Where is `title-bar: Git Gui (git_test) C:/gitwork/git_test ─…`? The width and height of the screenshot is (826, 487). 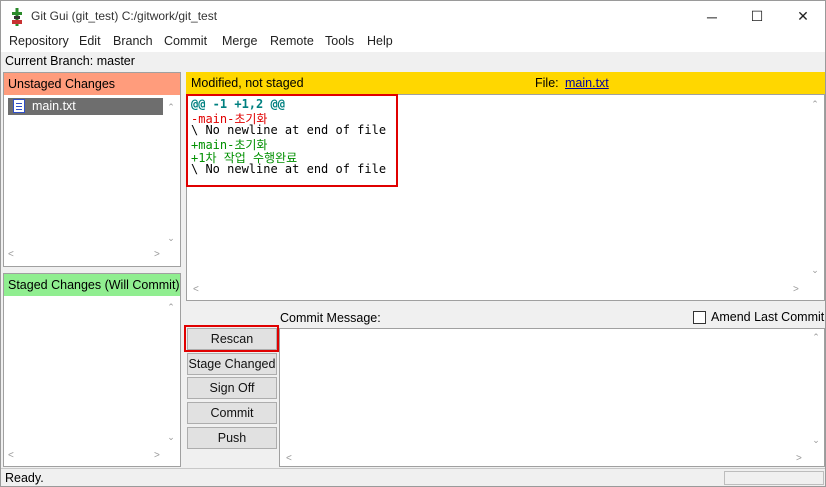
title-bar: Git Gui (git_test) C:/gitwork/git_test ─… is located at coordinates (413, 16).